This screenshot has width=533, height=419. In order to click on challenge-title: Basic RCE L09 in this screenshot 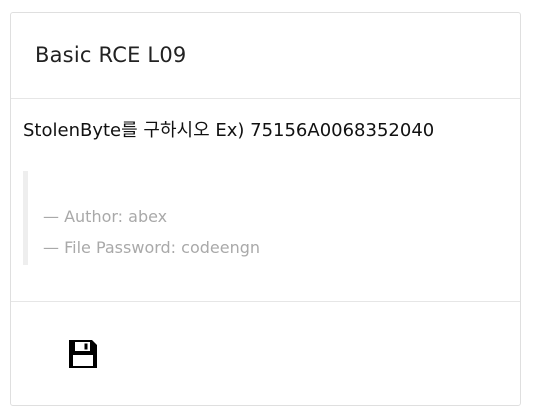, I will do `click(111, 55)`.